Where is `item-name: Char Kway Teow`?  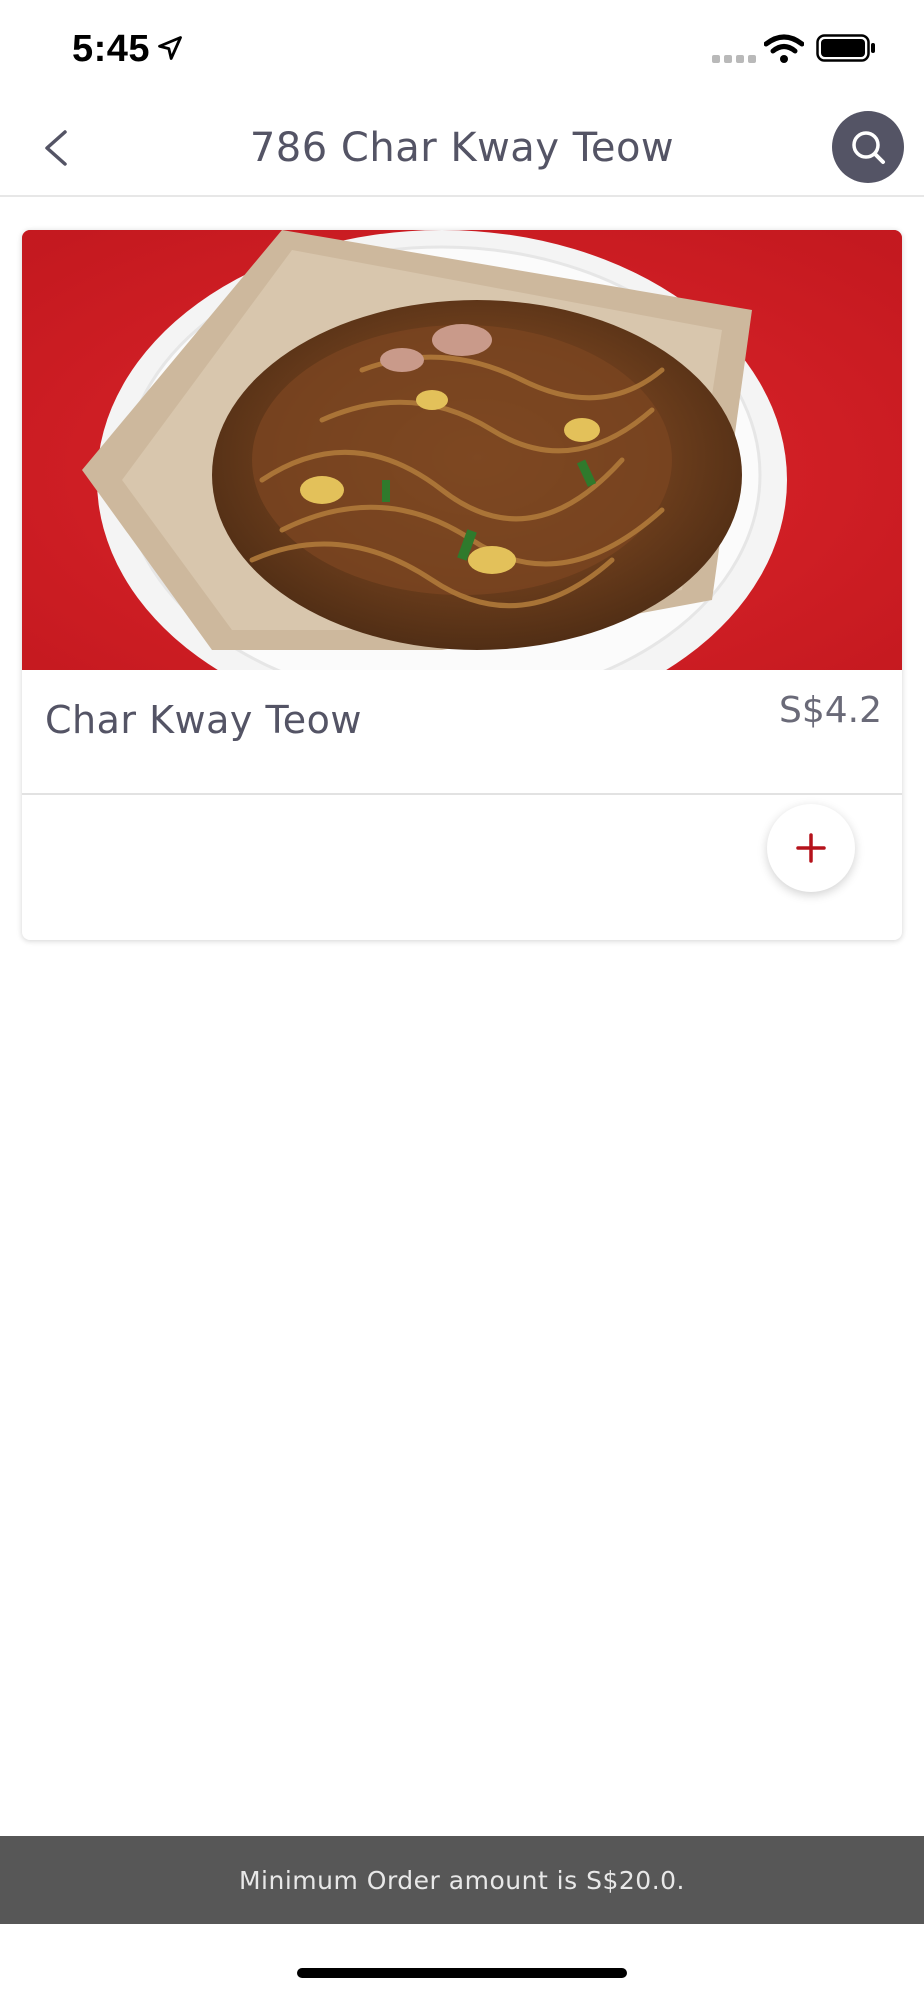 item-name: Char Kway Teow is located at coordinates (203, 720).